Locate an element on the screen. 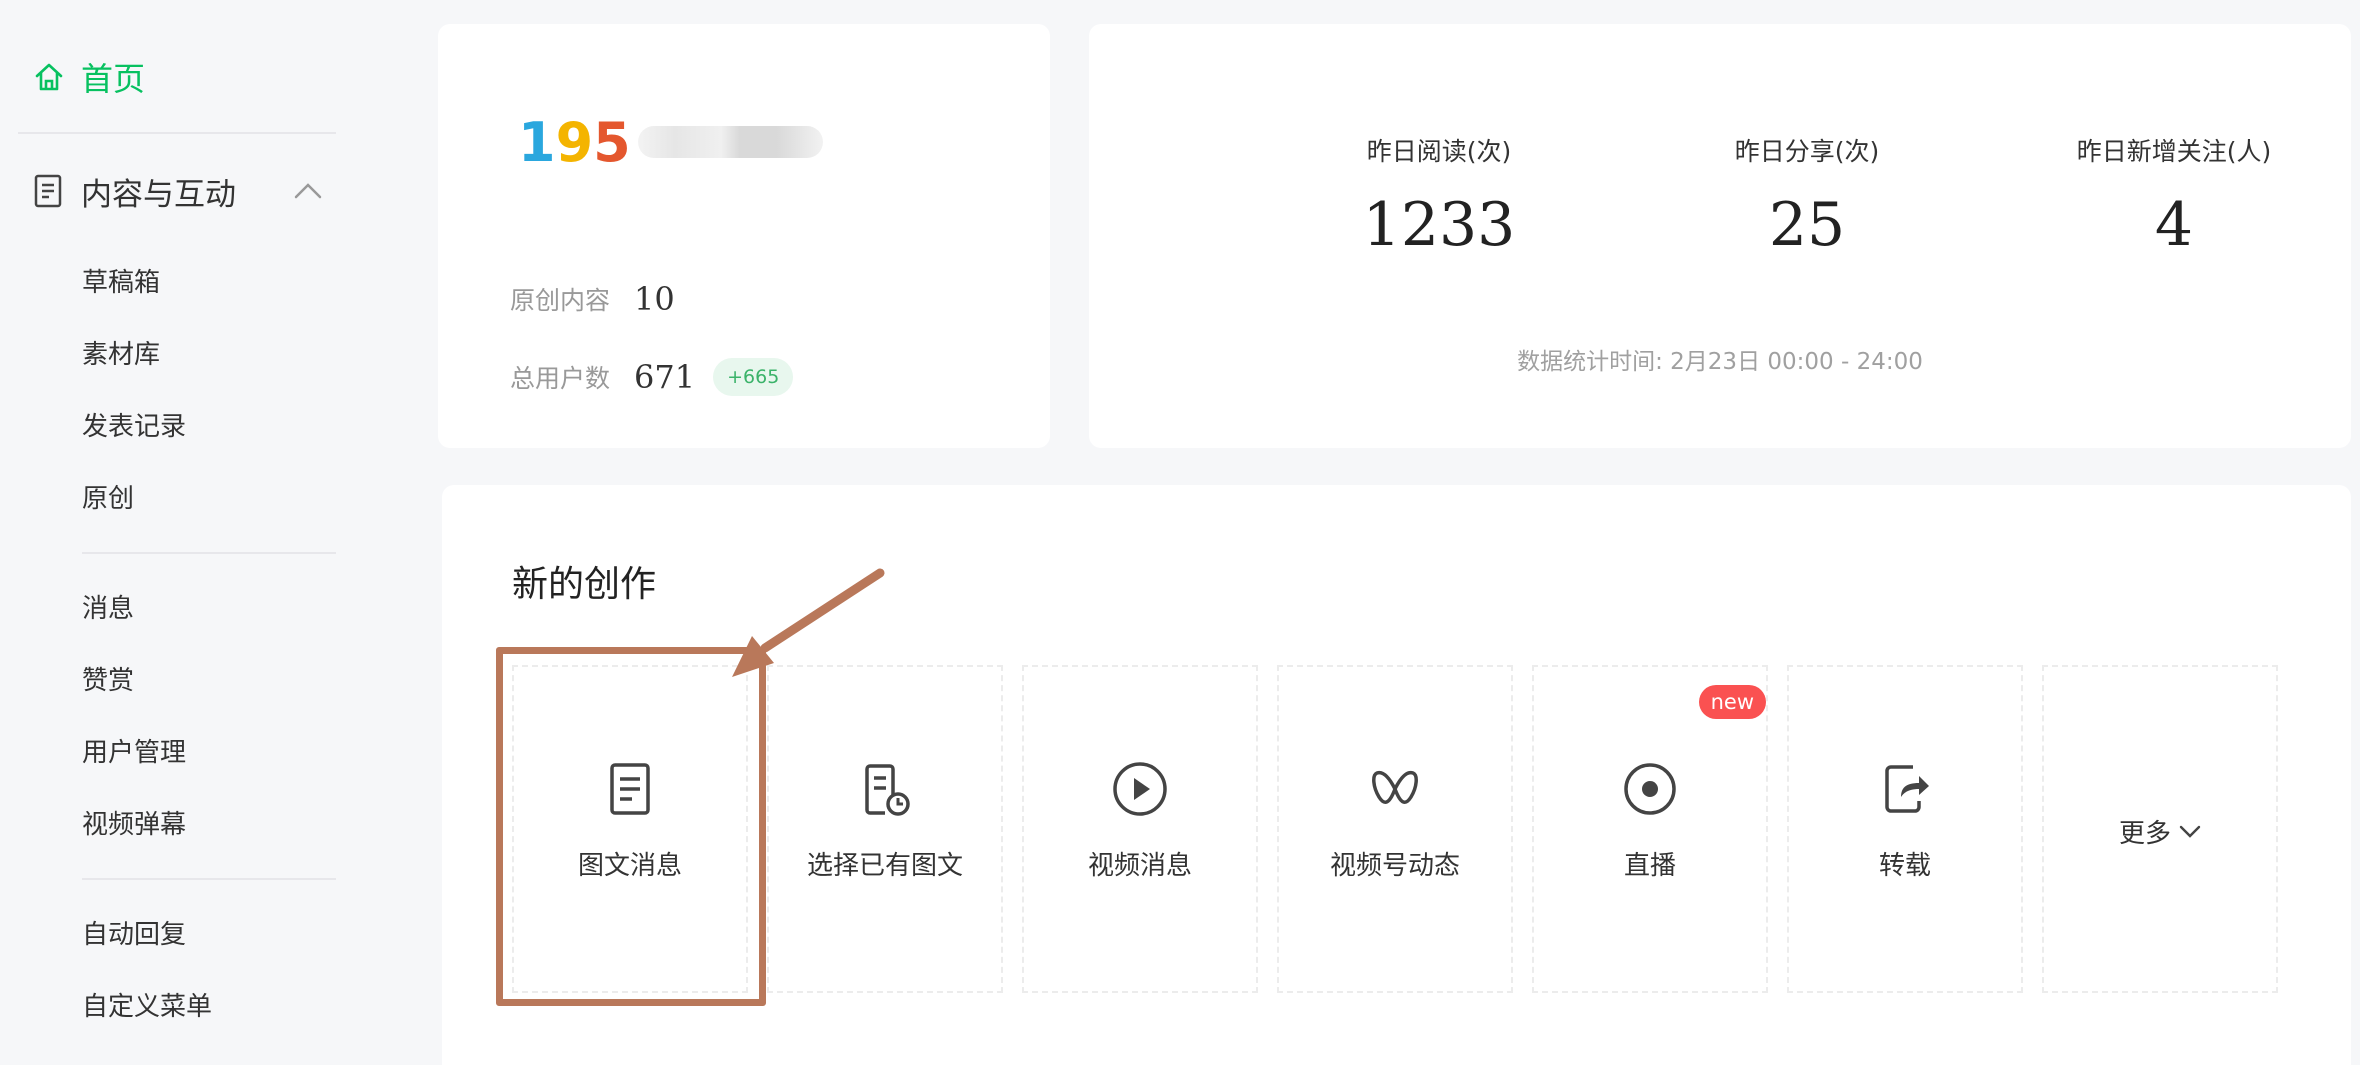 The width and height of the screenshot is (2360, 1065). account-name-blurred is located at coordinates (730, 142).